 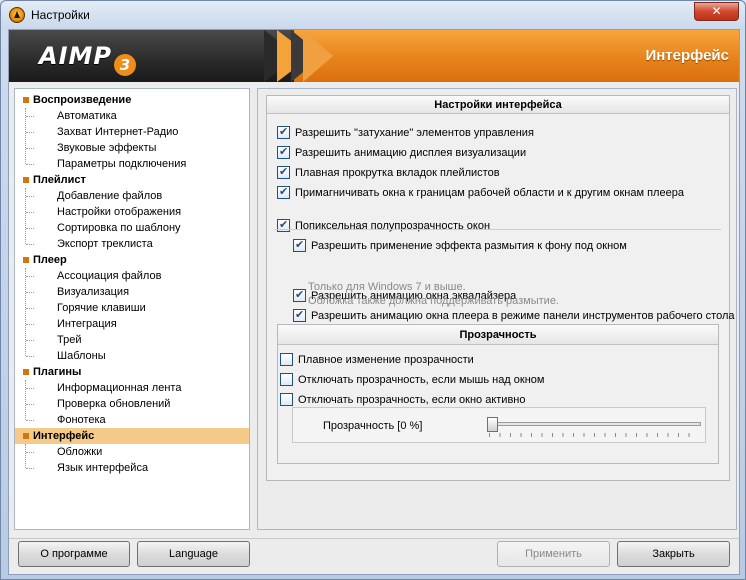 I want to click on tree-group-4: Интерфейс, so click(x=132, y=436).